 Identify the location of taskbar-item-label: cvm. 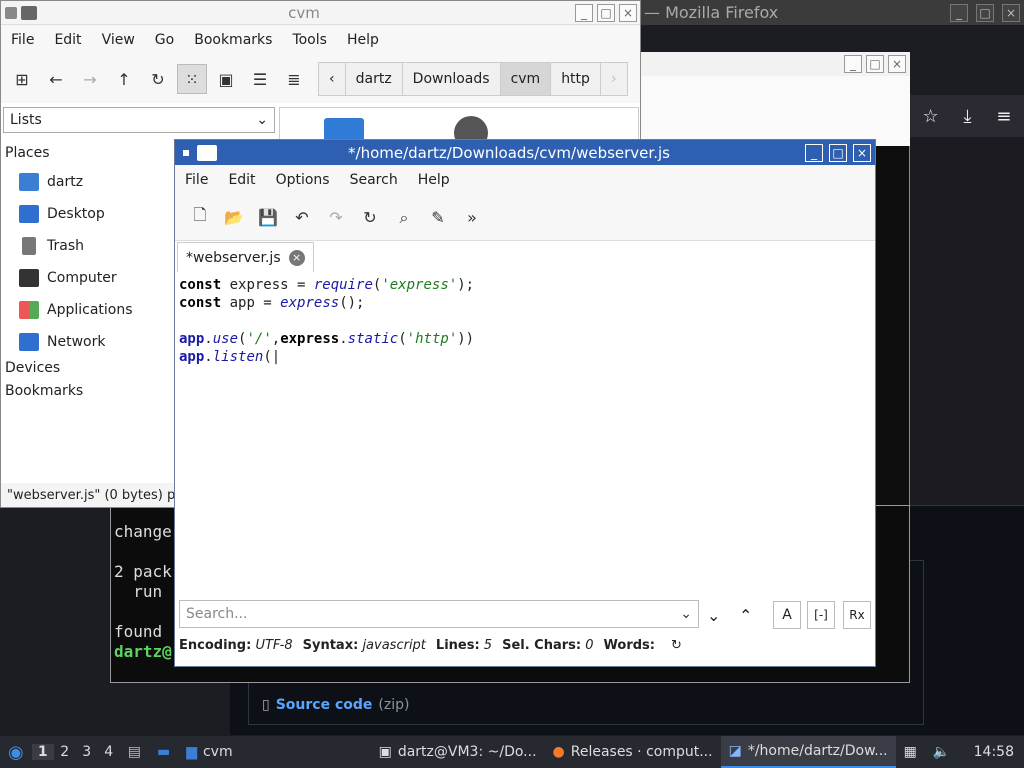
(217, 752).